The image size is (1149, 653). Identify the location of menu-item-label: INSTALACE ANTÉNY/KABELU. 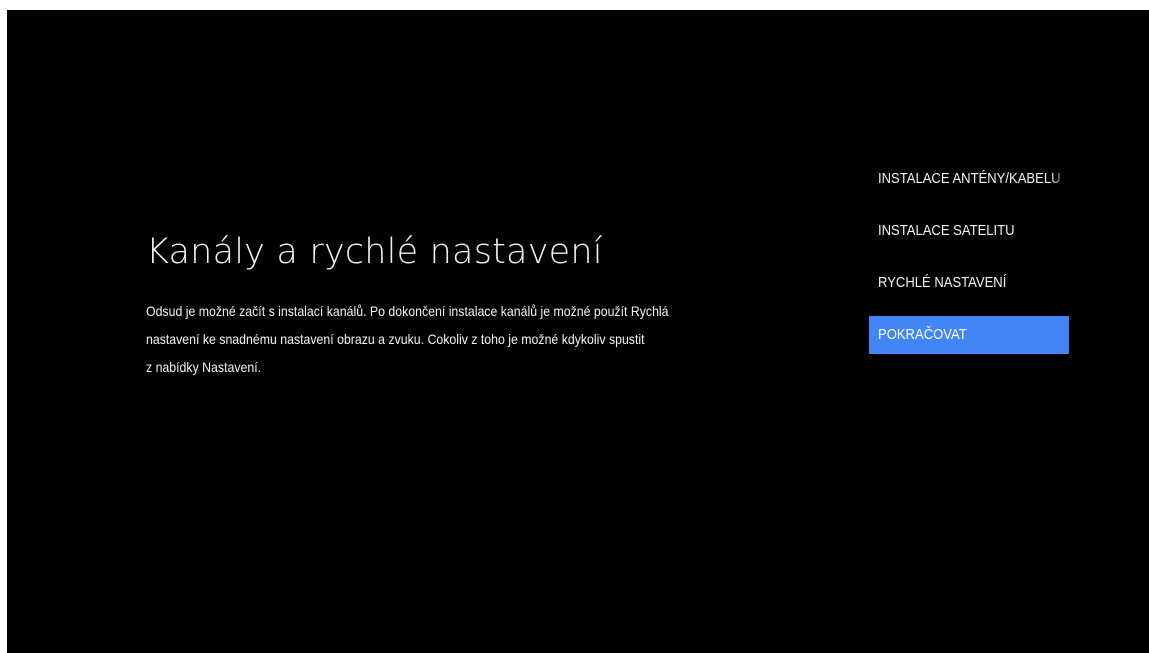
(969, 179).